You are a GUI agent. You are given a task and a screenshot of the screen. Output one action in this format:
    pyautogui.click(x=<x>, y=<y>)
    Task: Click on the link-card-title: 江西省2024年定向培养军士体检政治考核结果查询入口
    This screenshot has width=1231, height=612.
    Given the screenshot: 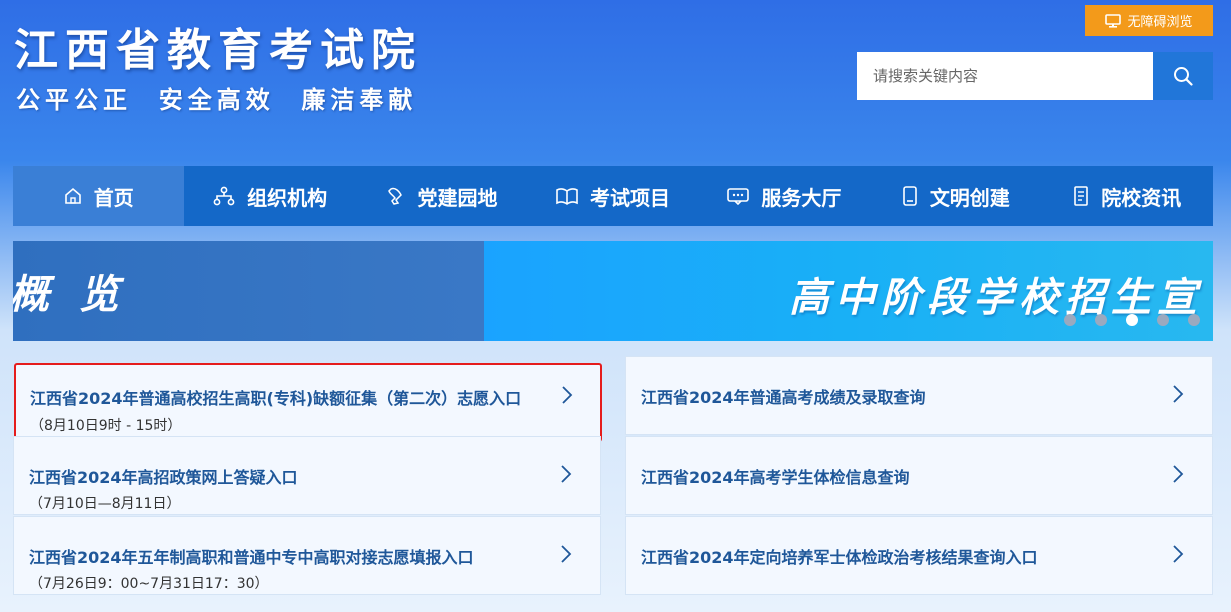 What is the action you would take?
    pyautogui.click(x=839, y=557)
    